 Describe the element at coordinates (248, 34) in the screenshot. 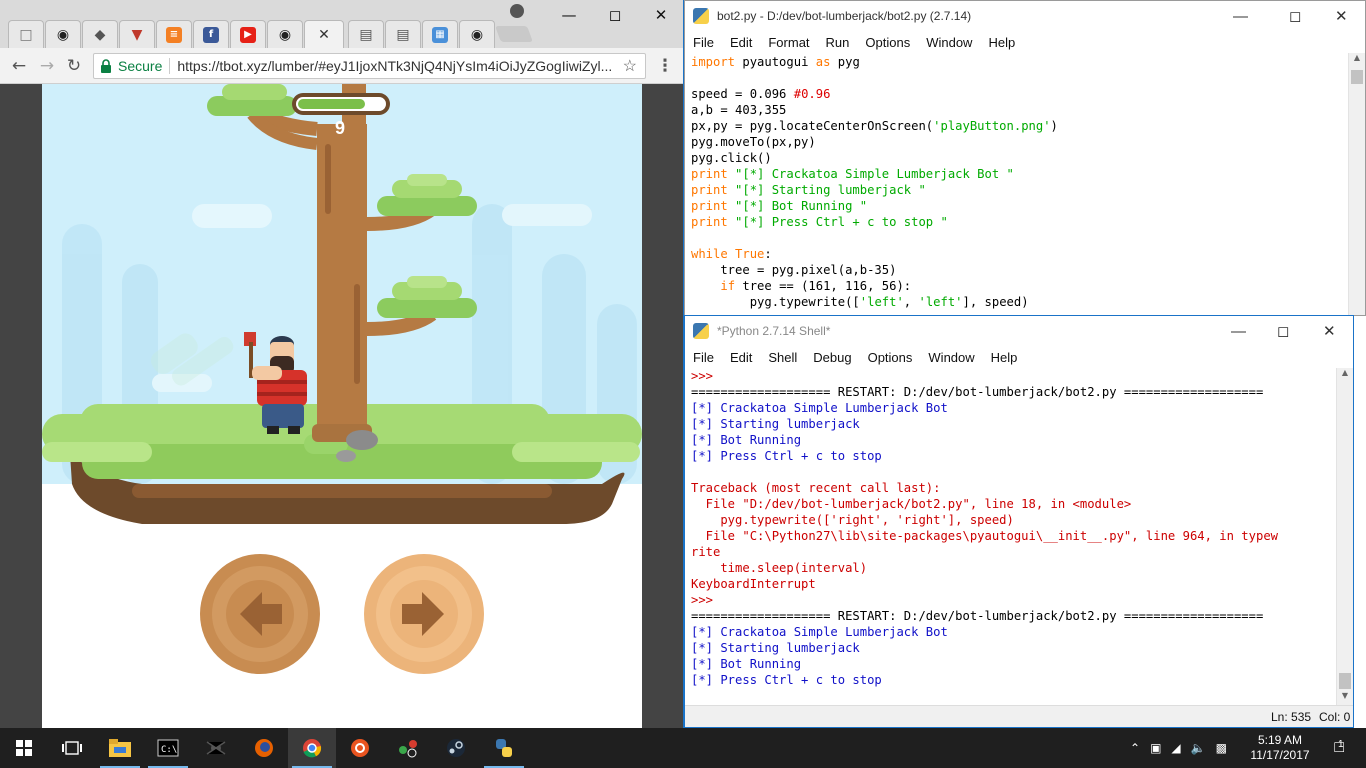

I see `browser-tab-6: ▶` at that location.